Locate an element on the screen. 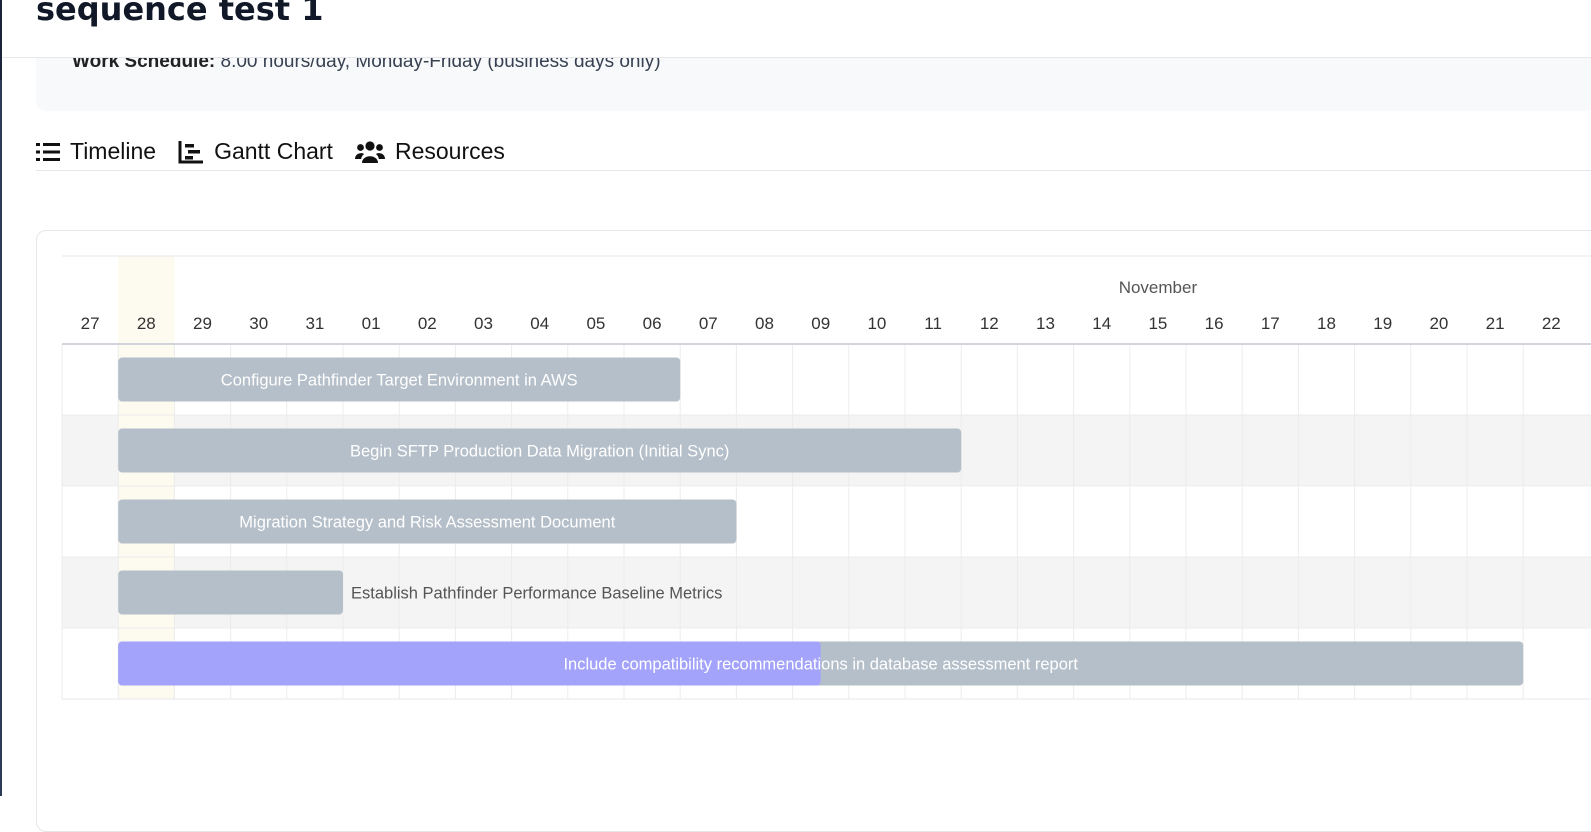  chart-icon is located at coordinates (191, 151).